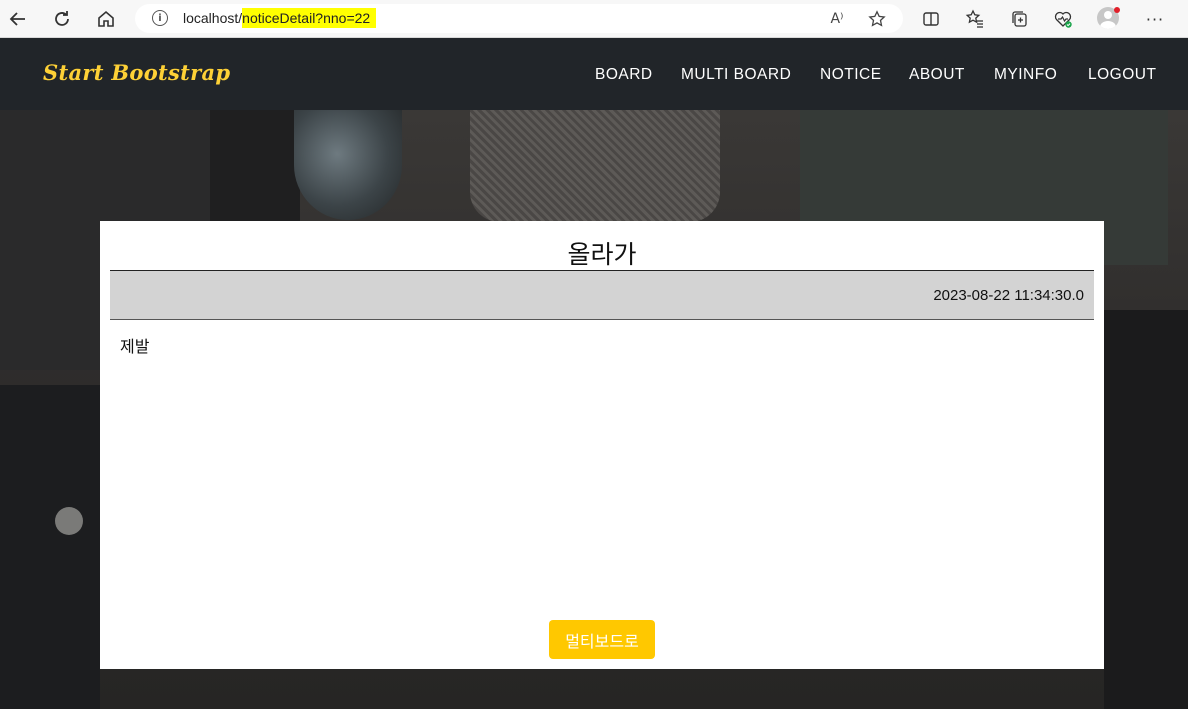  What do you see at coordinates (931, 19) in the screenshot?
I see `split-screen-icon` at bounding box center [931, 19].